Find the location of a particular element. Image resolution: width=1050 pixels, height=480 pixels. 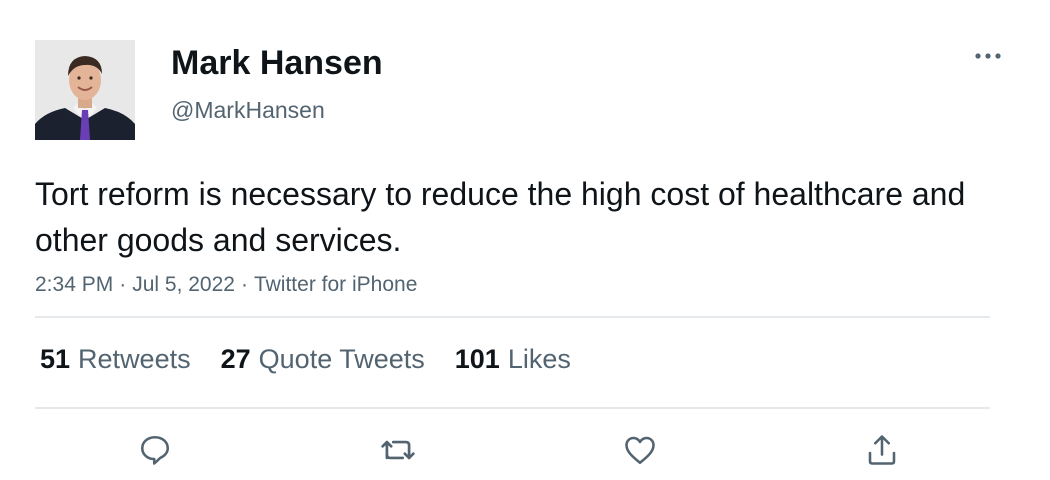

retweets-stat: 51 Retweets is located at coordinates (115, 359).